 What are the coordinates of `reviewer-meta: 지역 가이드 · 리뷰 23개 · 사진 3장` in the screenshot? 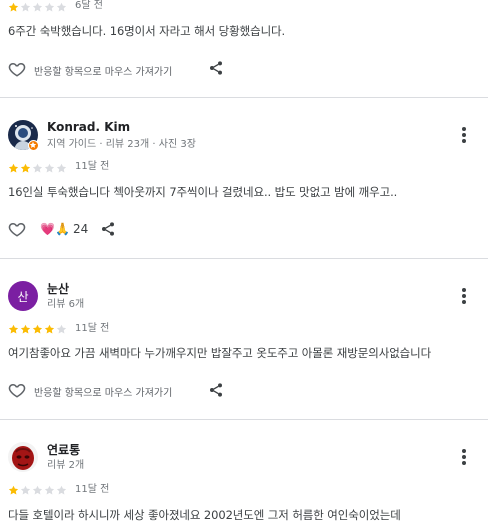 It's located at (121, 144).